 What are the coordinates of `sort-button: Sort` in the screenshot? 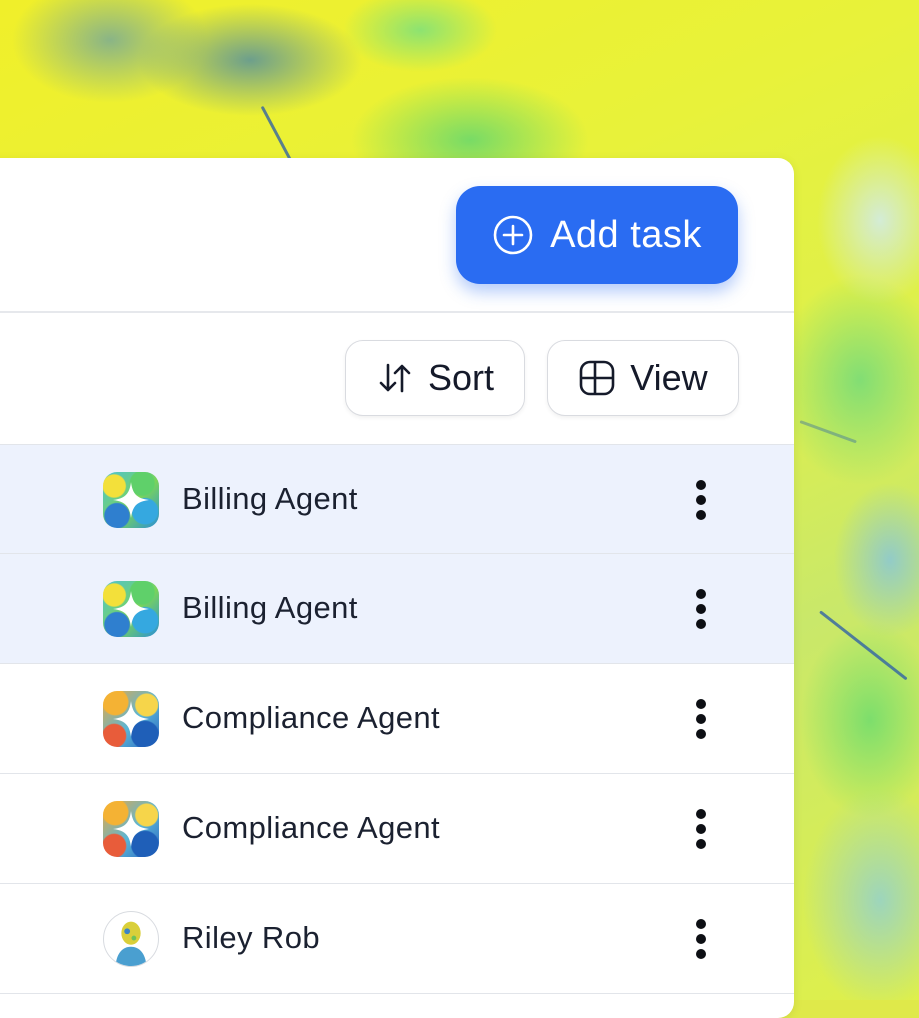 It's located at (435, 378).